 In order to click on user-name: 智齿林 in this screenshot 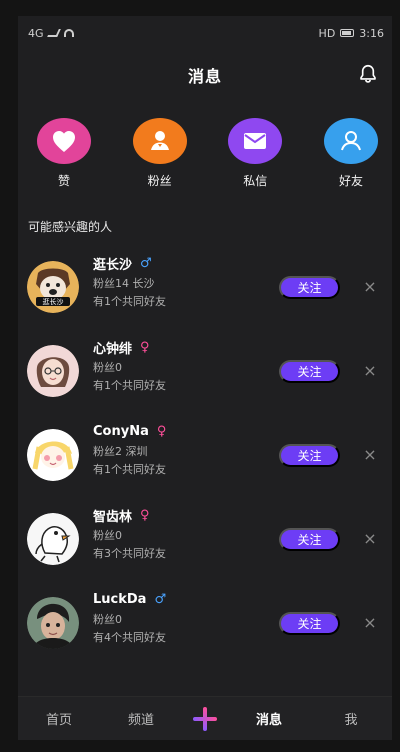, I will do `click(112, 515)`.